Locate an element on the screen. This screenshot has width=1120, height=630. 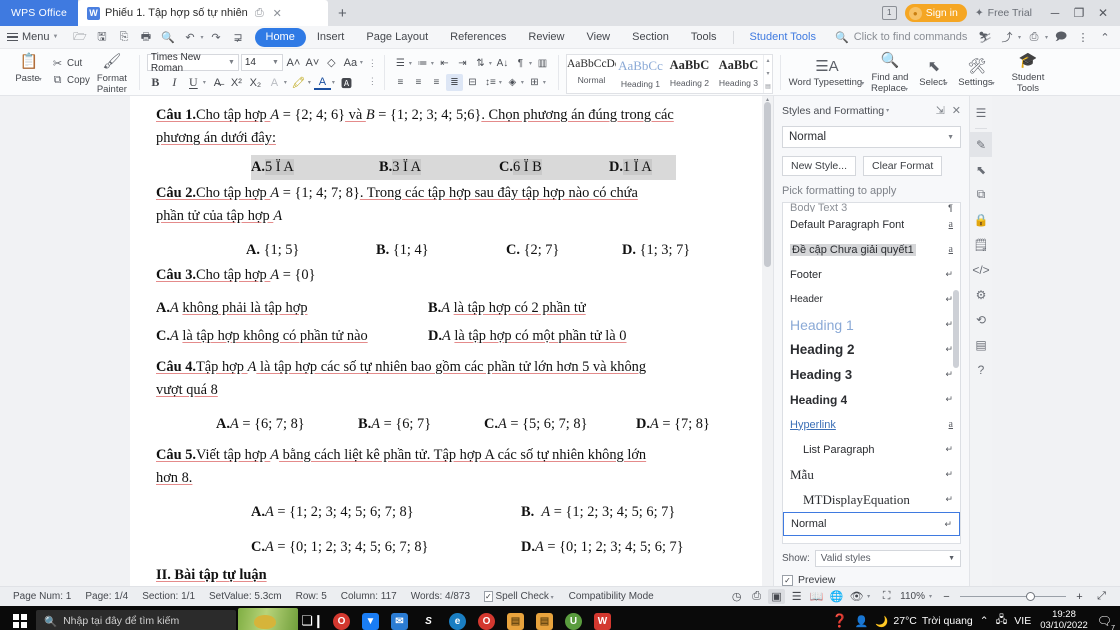
cut-button: ✂ Cut is located at coordinates (70, 63).